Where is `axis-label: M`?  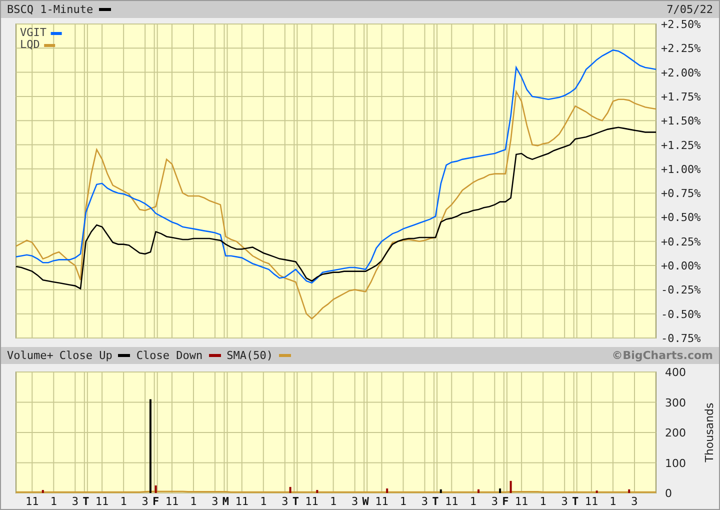
axis-label: M is located at coordinates (226, 501).